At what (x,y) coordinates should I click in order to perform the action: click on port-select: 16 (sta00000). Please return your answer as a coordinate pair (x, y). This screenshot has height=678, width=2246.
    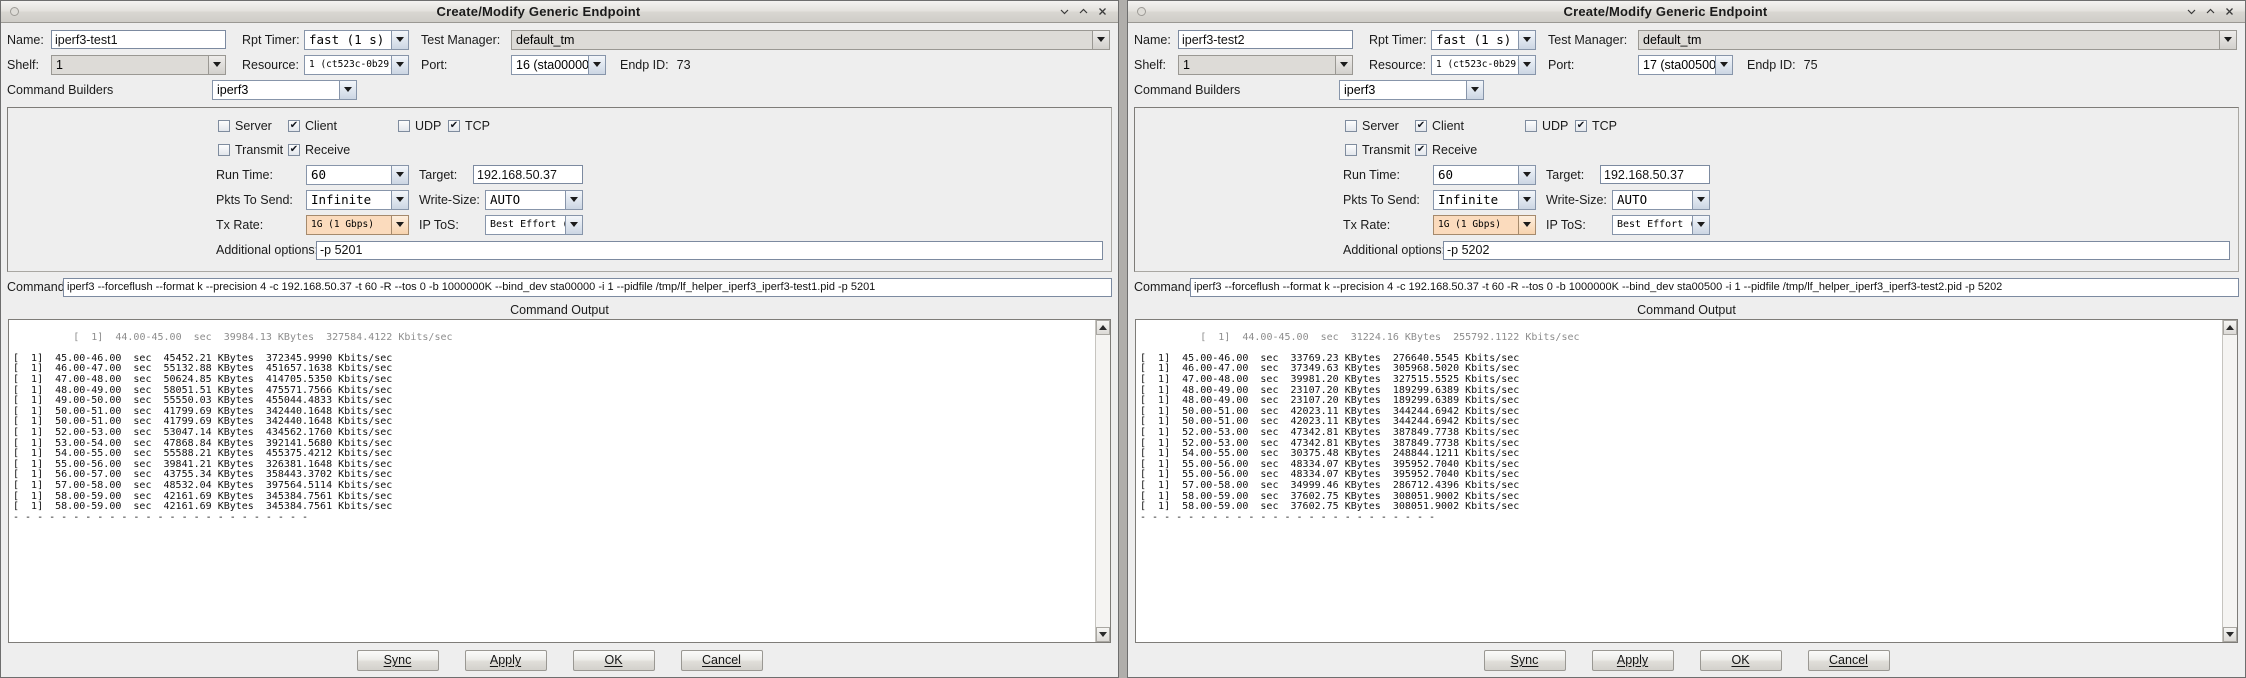
    Looking at the image, I should click on (558, 64).